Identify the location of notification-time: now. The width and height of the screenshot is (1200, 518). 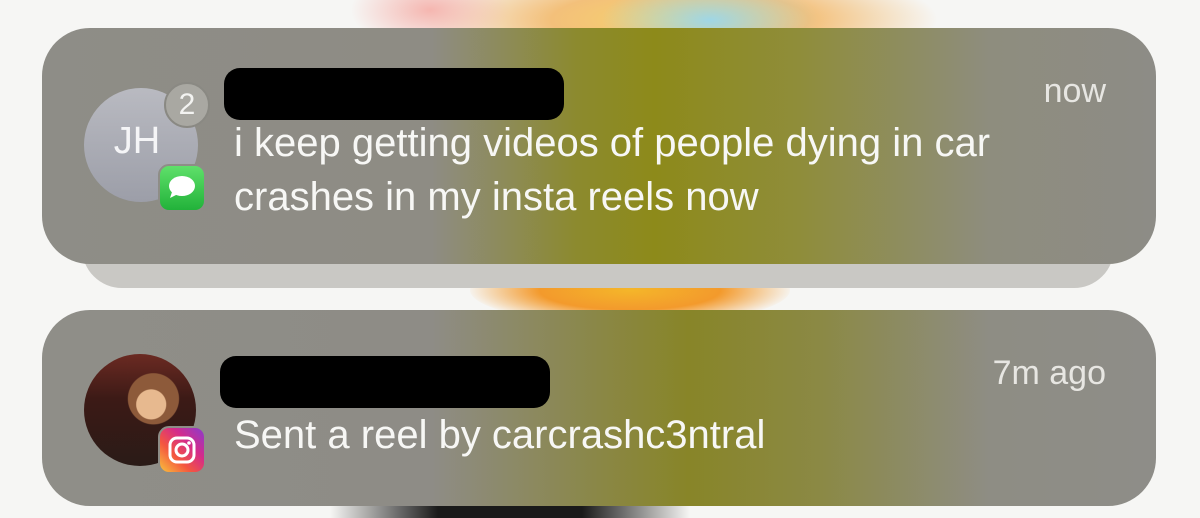
(1074, 91).